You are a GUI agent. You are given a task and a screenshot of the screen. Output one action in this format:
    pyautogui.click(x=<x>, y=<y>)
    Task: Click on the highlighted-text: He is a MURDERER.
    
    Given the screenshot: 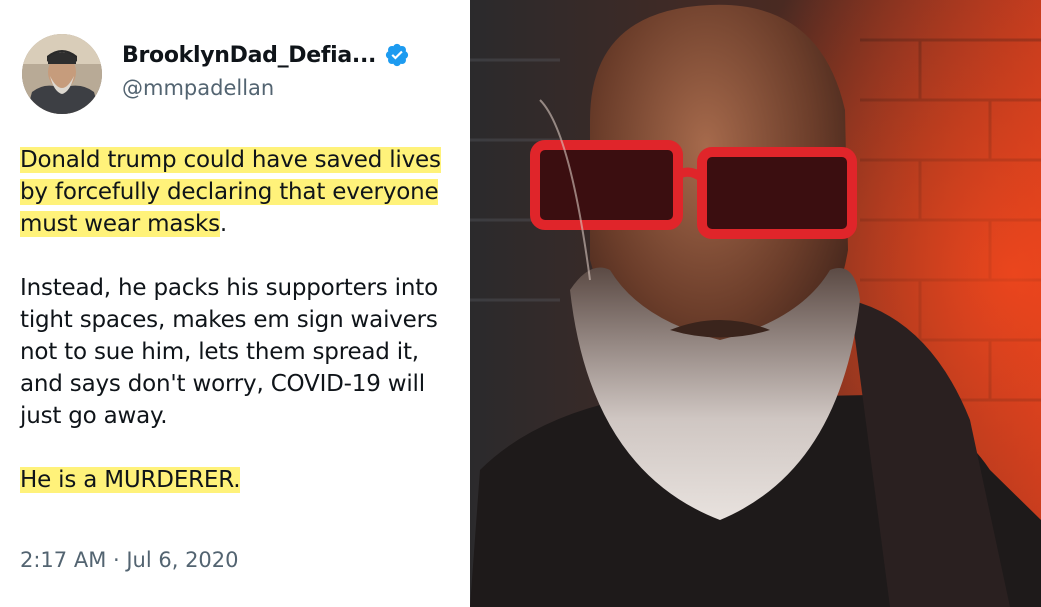 What is the action you would take?
    pyautogui.click(x=130, y=480)
    